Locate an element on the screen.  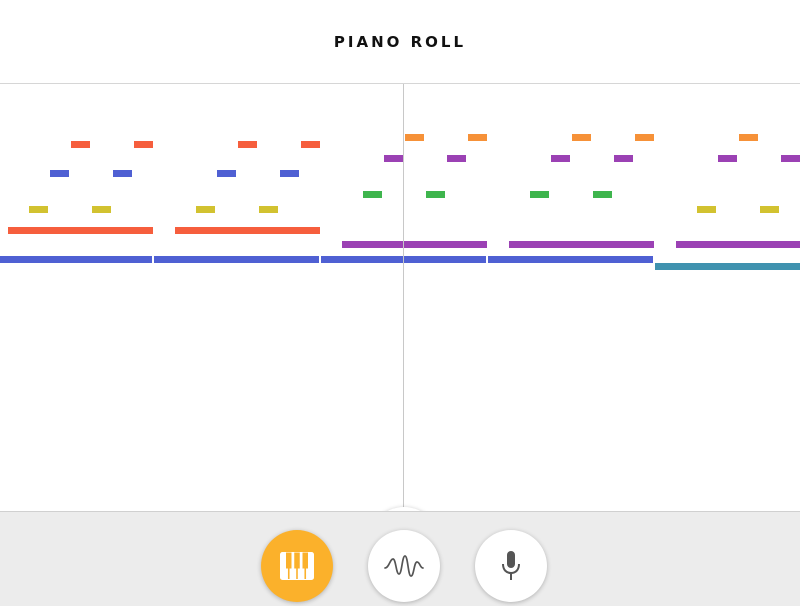
microphone-icon is located at coordinates (511, 565).